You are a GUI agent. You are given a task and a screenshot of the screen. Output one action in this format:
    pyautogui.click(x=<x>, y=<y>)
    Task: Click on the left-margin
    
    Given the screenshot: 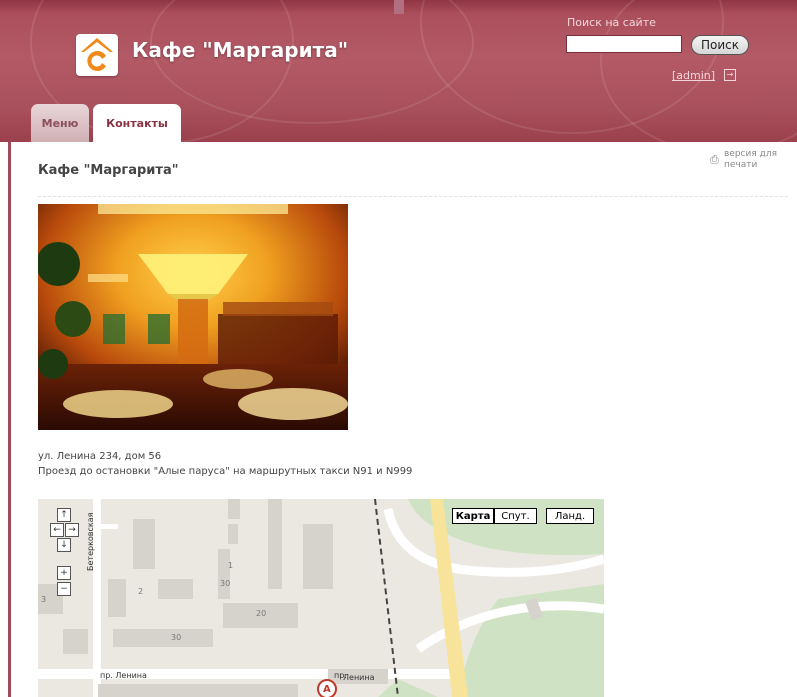 What is the action you would take?
    pyautogui.click(x=8, y=419)
    